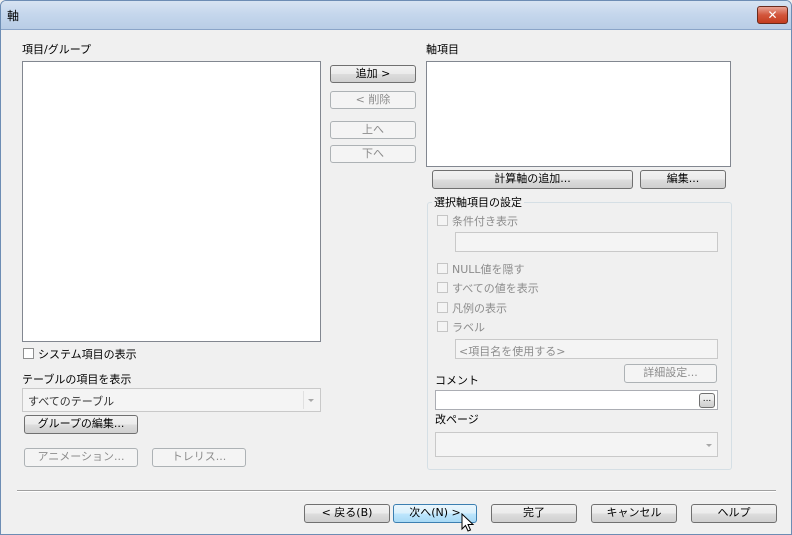  I want to click on help-button: ヘルプ, so click(734, 513).